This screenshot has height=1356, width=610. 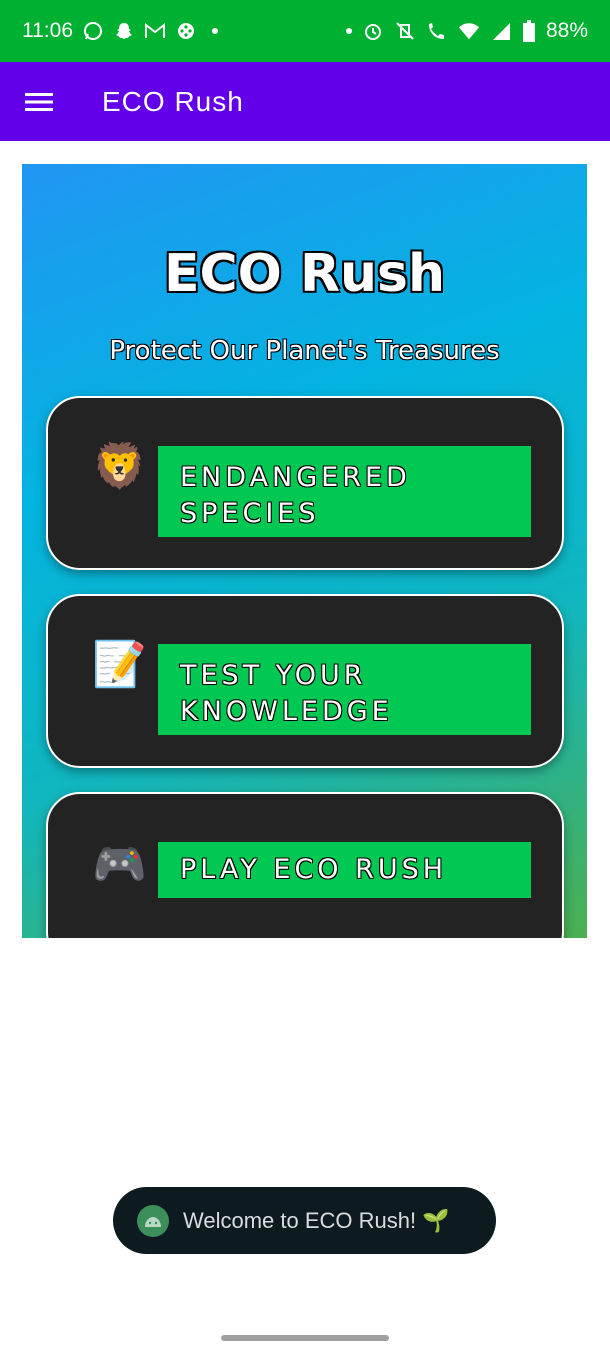 I want to click on game-controller-icon: 🎮, so click(x=119, y=864).